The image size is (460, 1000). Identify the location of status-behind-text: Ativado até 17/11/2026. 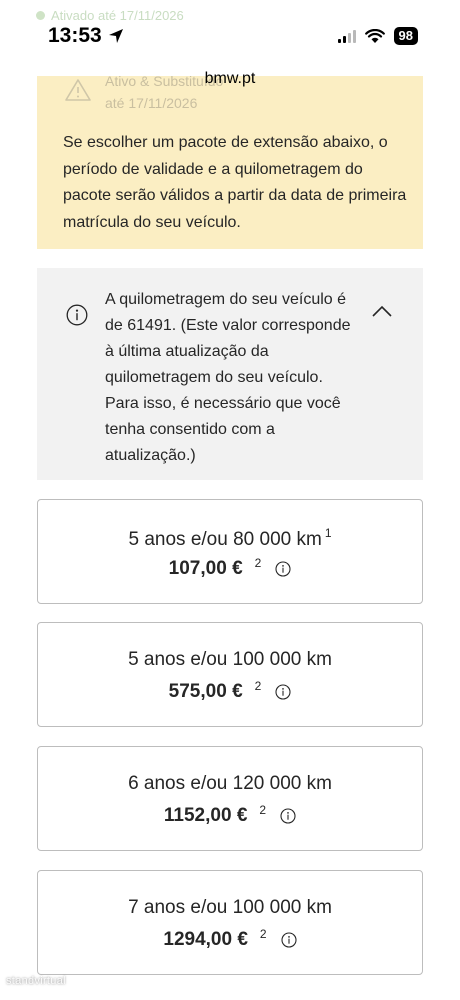
(110, 15).